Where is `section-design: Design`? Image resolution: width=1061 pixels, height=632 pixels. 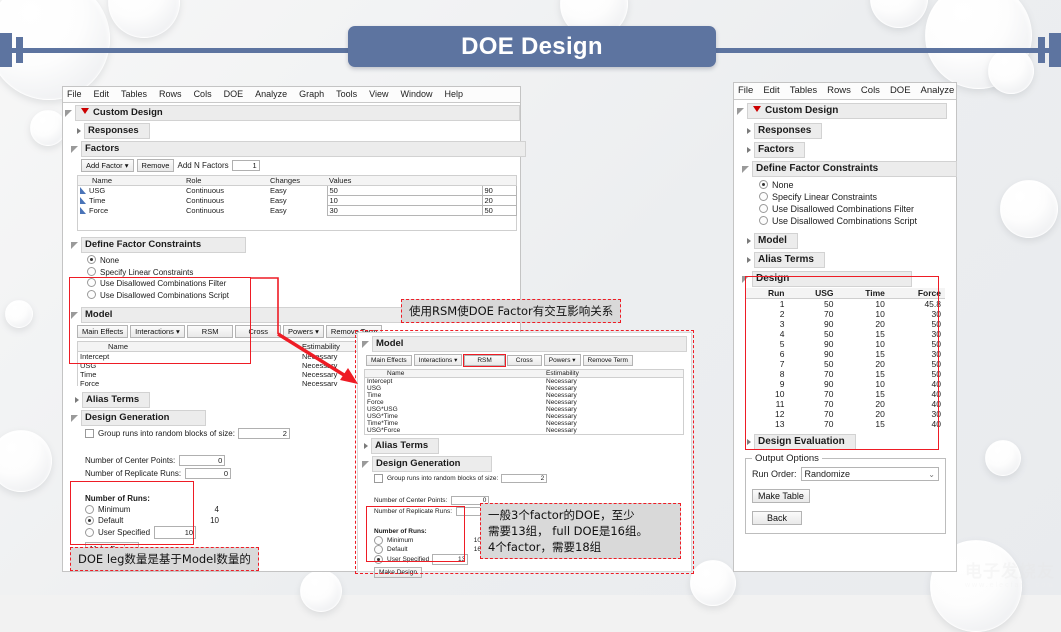
section-design: Design is located at coordinates (849, 279).